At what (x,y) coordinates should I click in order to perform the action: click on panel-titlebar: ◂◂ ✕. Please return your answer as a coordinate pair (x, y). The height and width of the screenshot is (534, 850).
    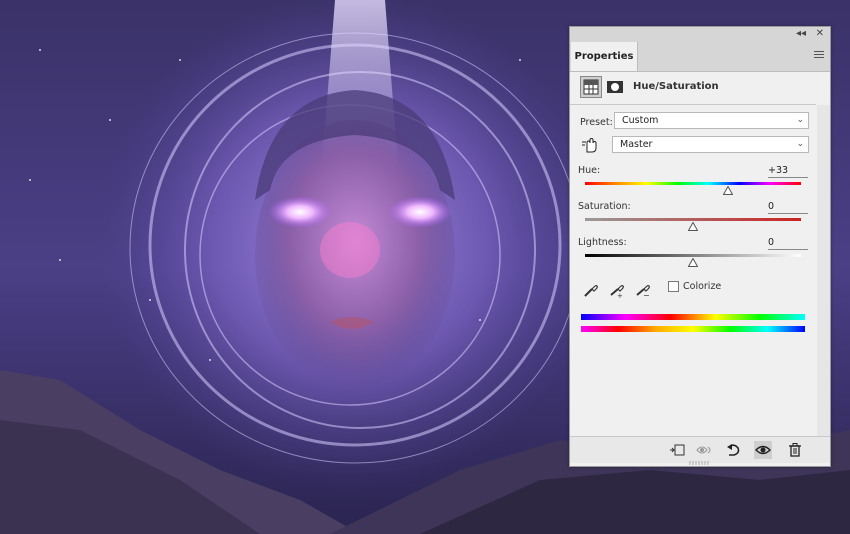
    Looking at the image, I should click on (700, 35).